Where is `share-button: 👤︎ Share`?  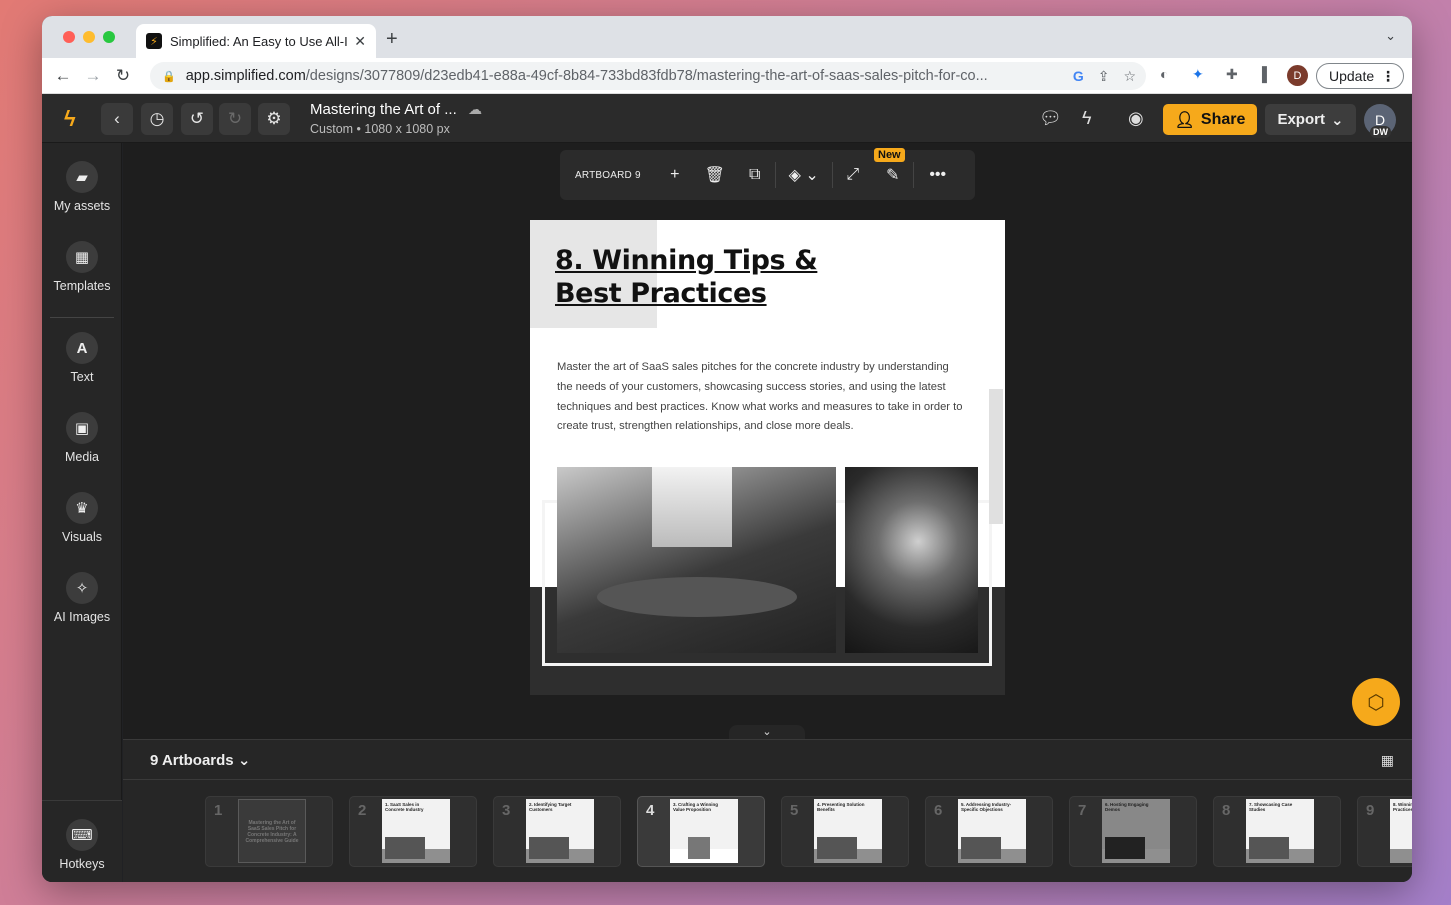
share-button: 👤︎ Share is located at coordinates (1210, 119).